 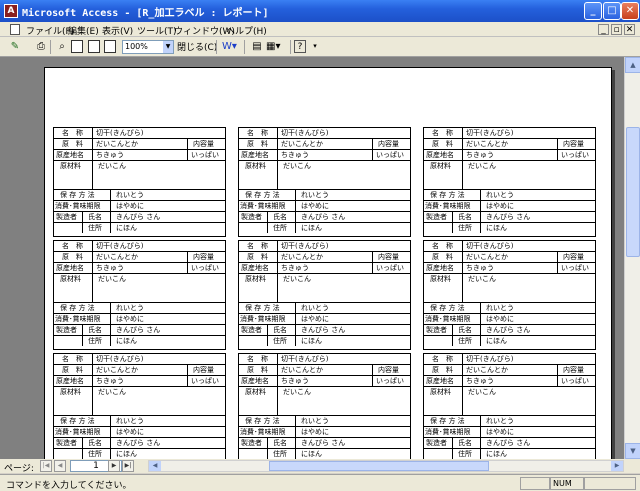 I want to click on multiple-pages-icon, so click(x=110, y=46).